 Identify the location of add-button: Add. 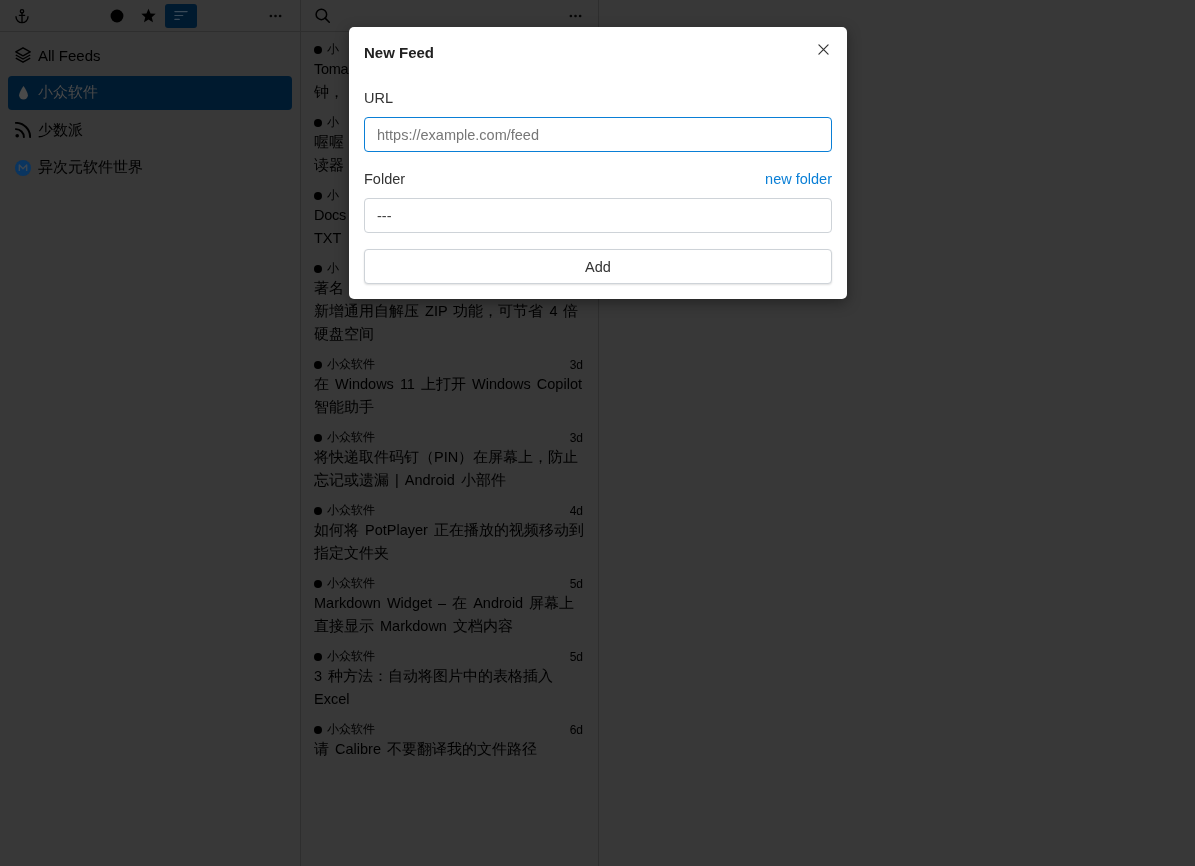
(598, 266).